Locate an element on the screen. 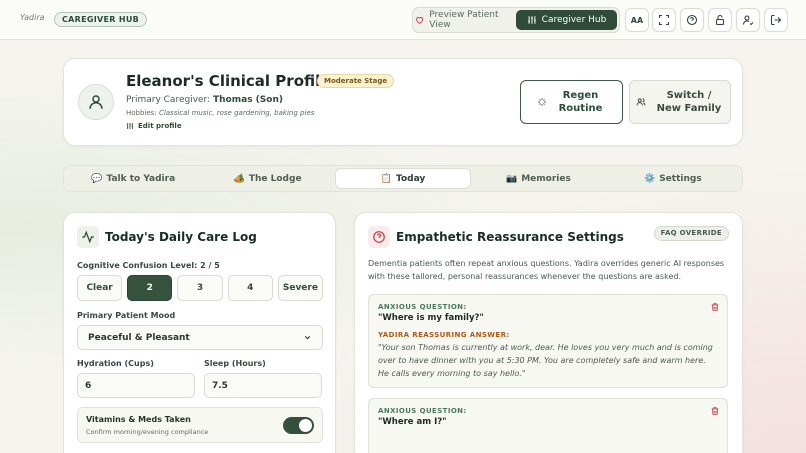  edit-profile-link: Edit profile is located at coordinates (154, 126).